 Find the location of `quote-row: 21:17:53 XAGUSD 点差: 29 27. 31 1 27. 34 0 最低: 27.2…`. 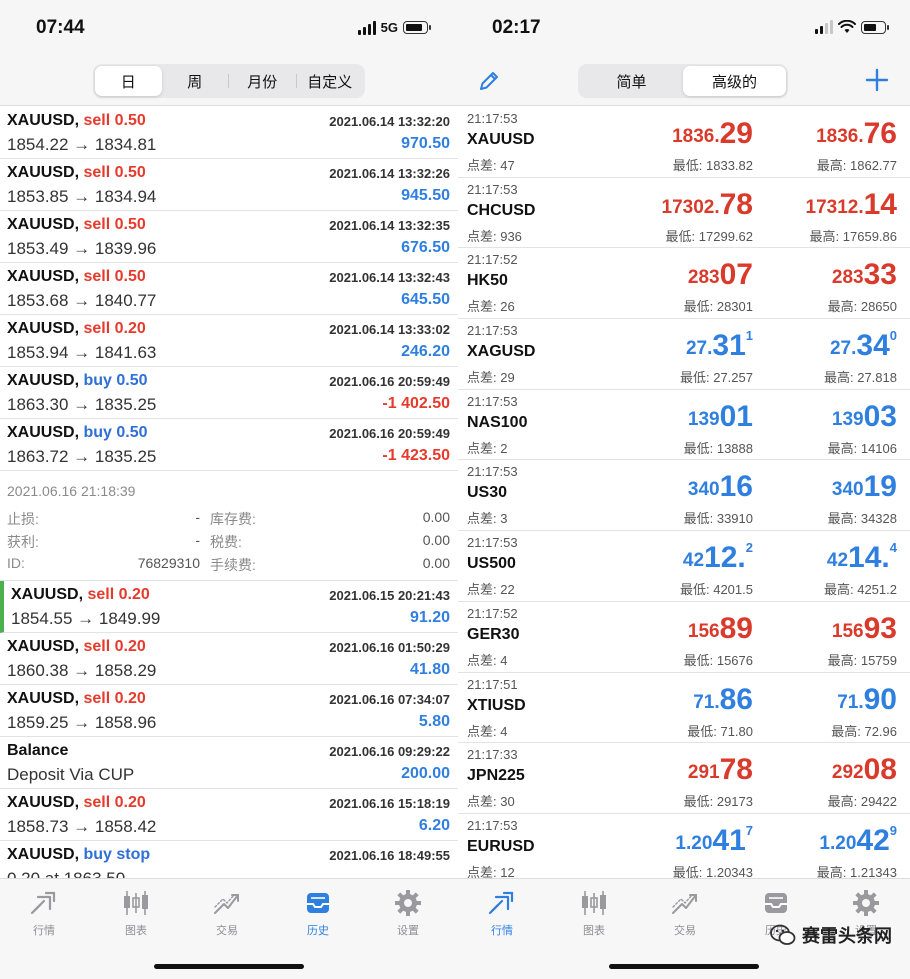

quote-row: 21:17:53 XAGUSD 点差: 29 27. 31 1 27. 34 0 最低: 27.2… is located at coordinates (684, 354).